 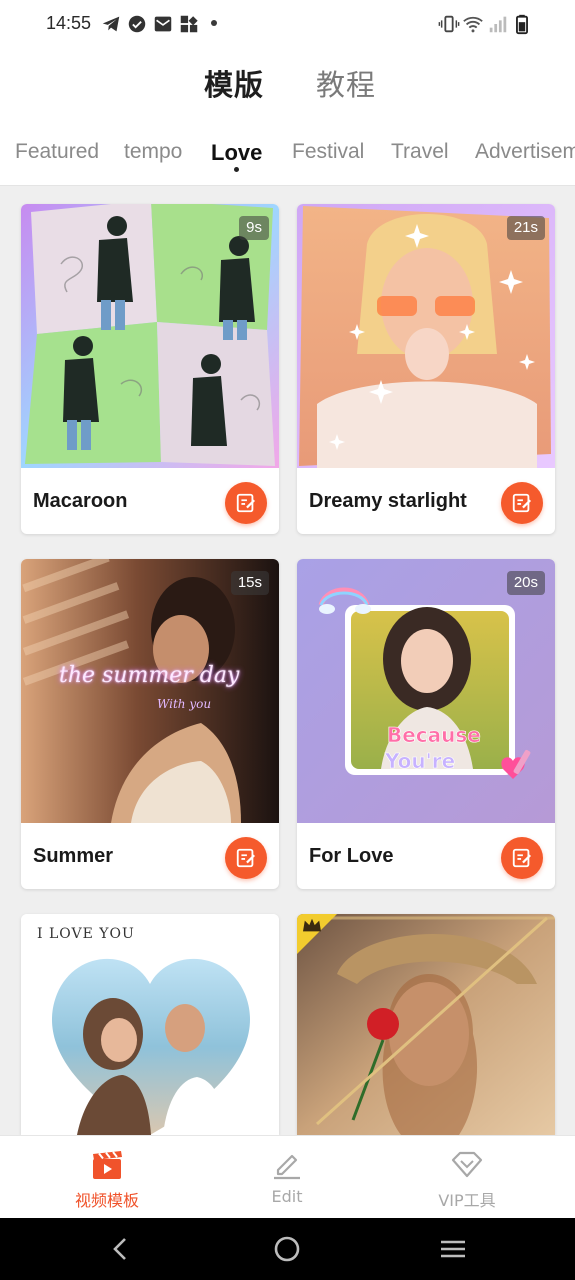 What do you see at coordinates (346, 83) in the screenshot?
I see `segment-tutorials: 教程` at bounding box center [346, 83].